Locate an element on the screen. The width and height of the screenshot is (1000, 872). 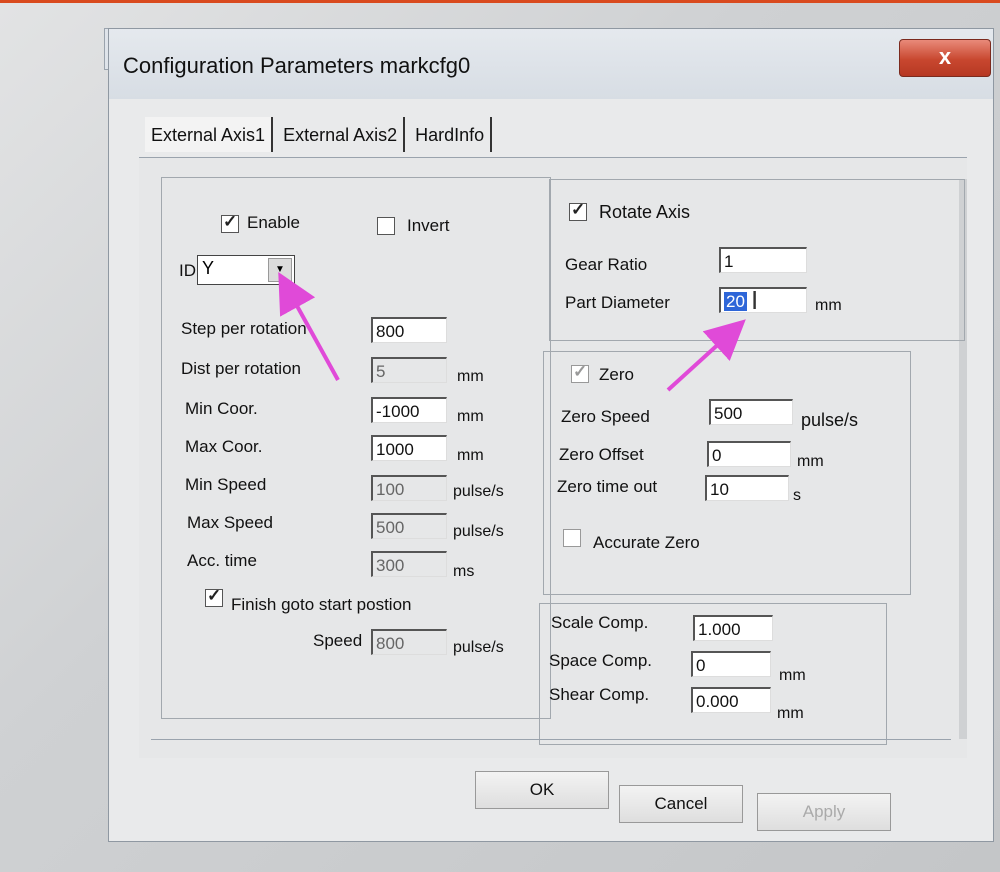
id-select: Y ▼ is located at coordinates (246, 270).